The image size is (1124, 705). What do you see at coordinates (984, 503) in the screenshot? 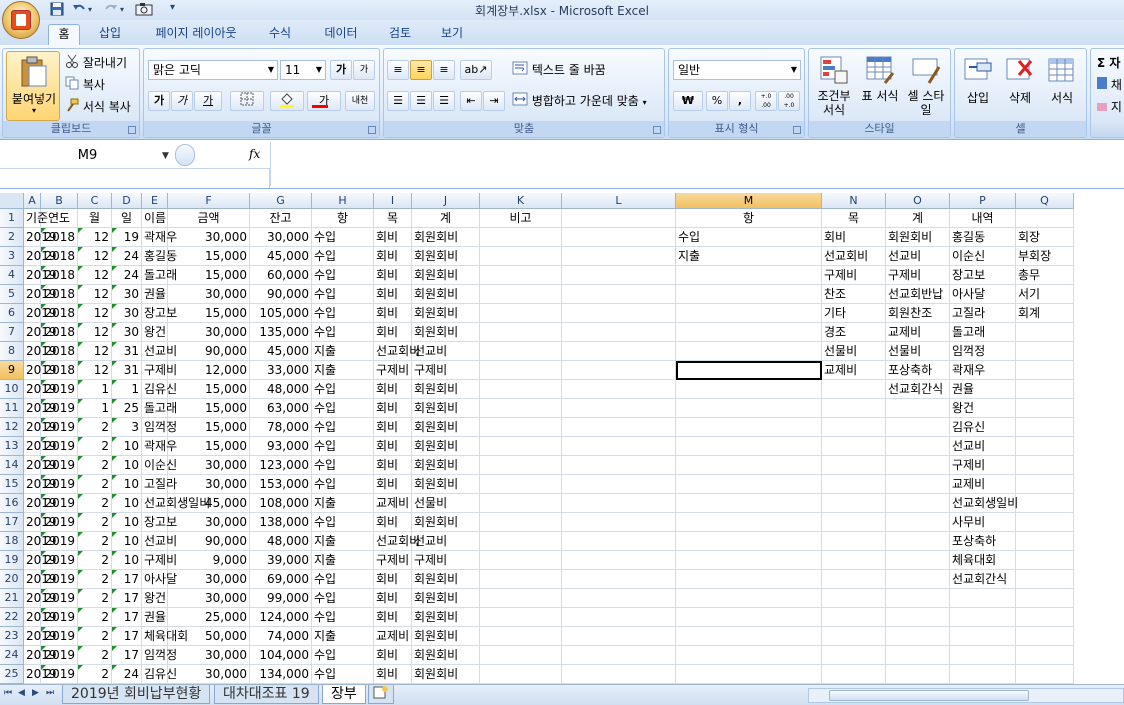
I see `grid-cell: 선교회생일비` at bounding box center [984, 503].